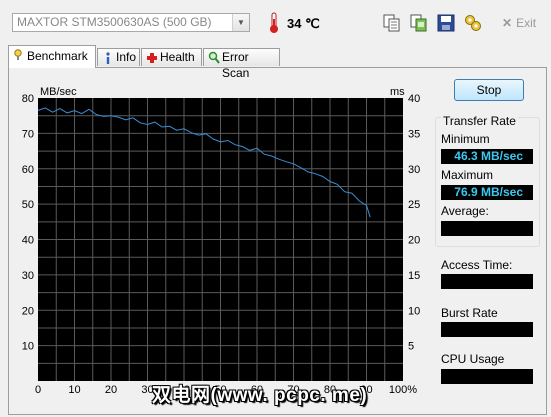 The height and width of the screenshot is (417, 551). I want to click on cpu-usage-value, so click(487, 376).